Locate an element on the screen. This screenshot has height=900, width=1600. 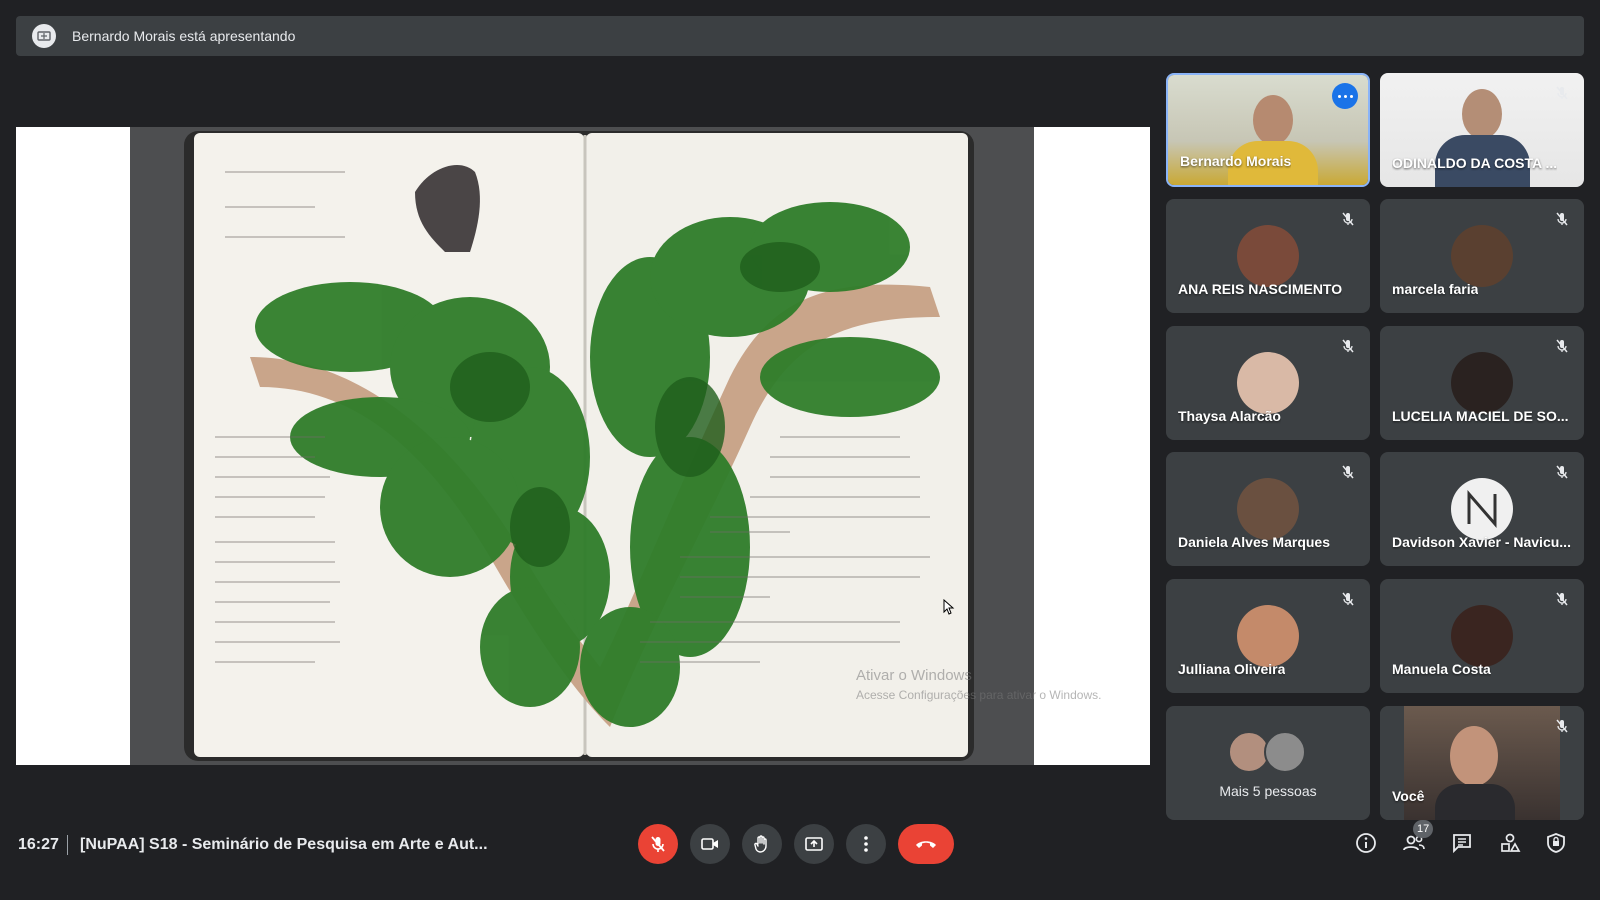
host-controls-button is located at coordinates (1556, 843).